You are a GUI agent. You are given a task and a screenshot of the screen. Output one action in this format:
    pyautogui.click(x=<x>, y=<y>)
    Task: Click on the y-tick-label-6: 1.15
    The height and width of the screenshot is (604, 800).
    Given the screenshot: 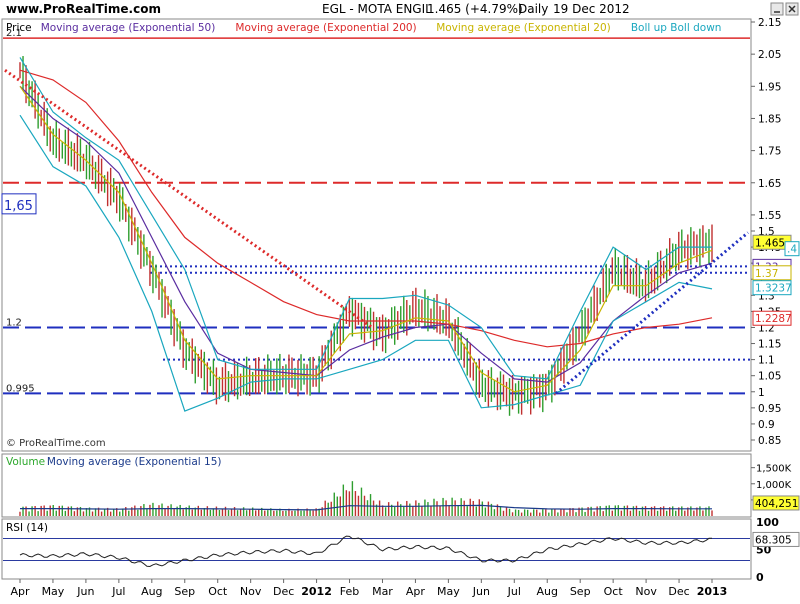 What is the action you would take?
    pyautogui.click(x=769, y=345)
    